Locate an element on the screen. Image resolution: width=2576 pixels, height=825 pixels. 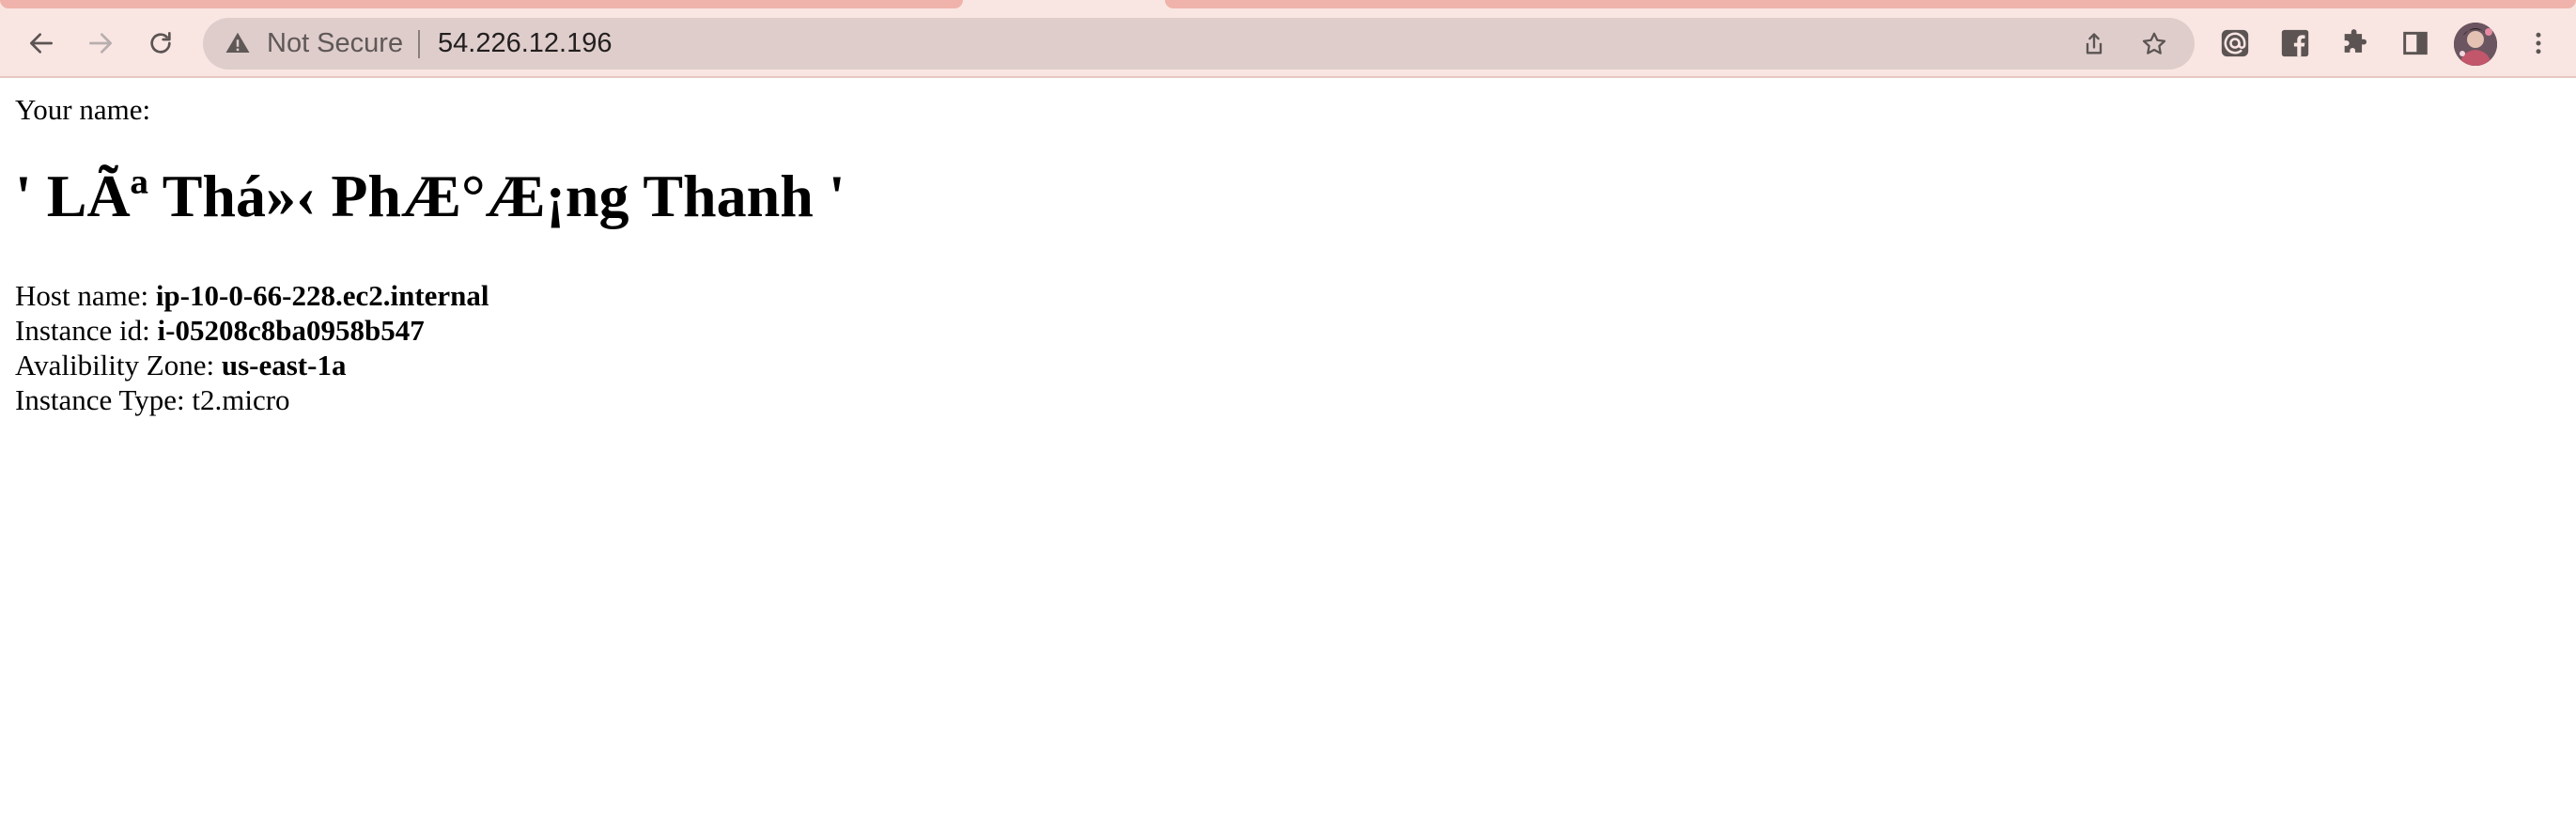
share-icon is located at coordinates (2094, 43).